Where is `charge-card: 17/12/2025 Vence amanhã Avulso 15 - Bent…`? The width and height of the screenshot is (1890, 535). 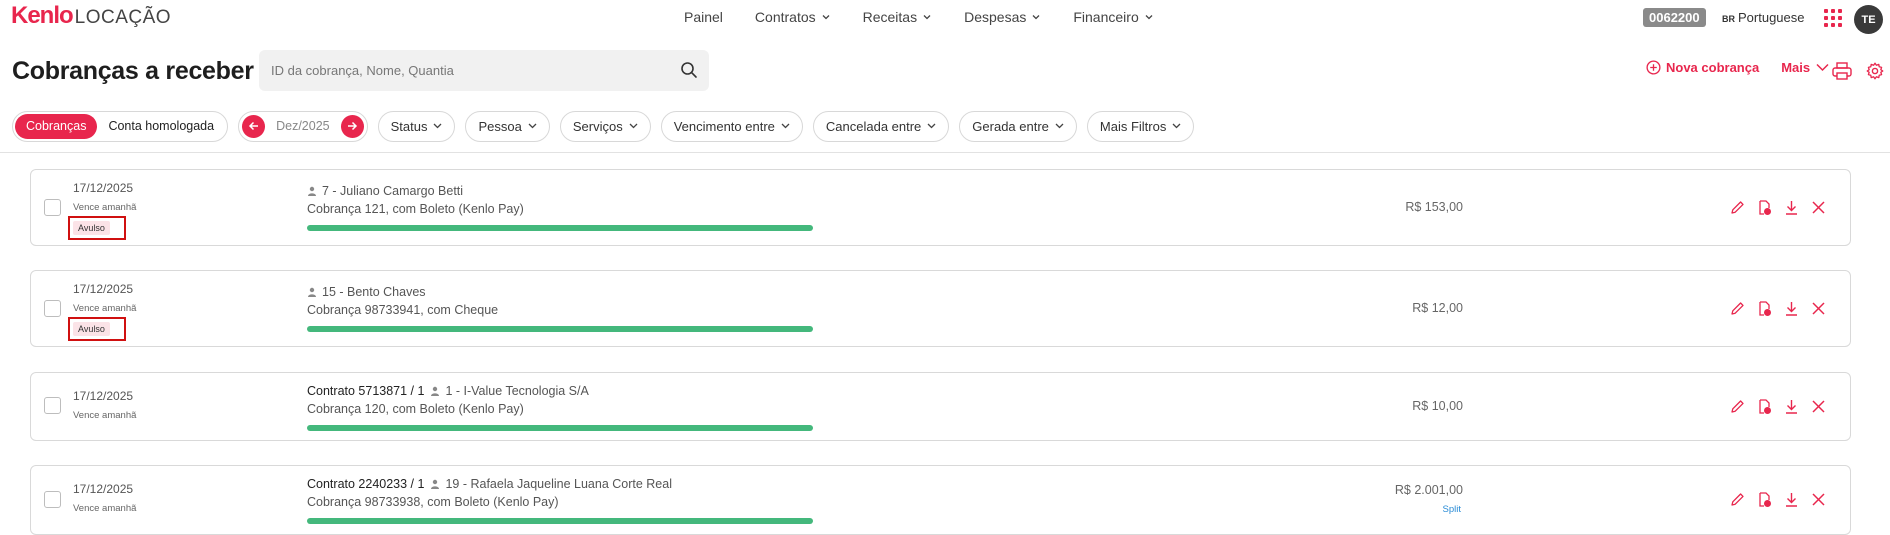
charge-card: 17/12/2025 Vence amanhã Avulso 15 - Bent… is located at coordinates (940, 308).